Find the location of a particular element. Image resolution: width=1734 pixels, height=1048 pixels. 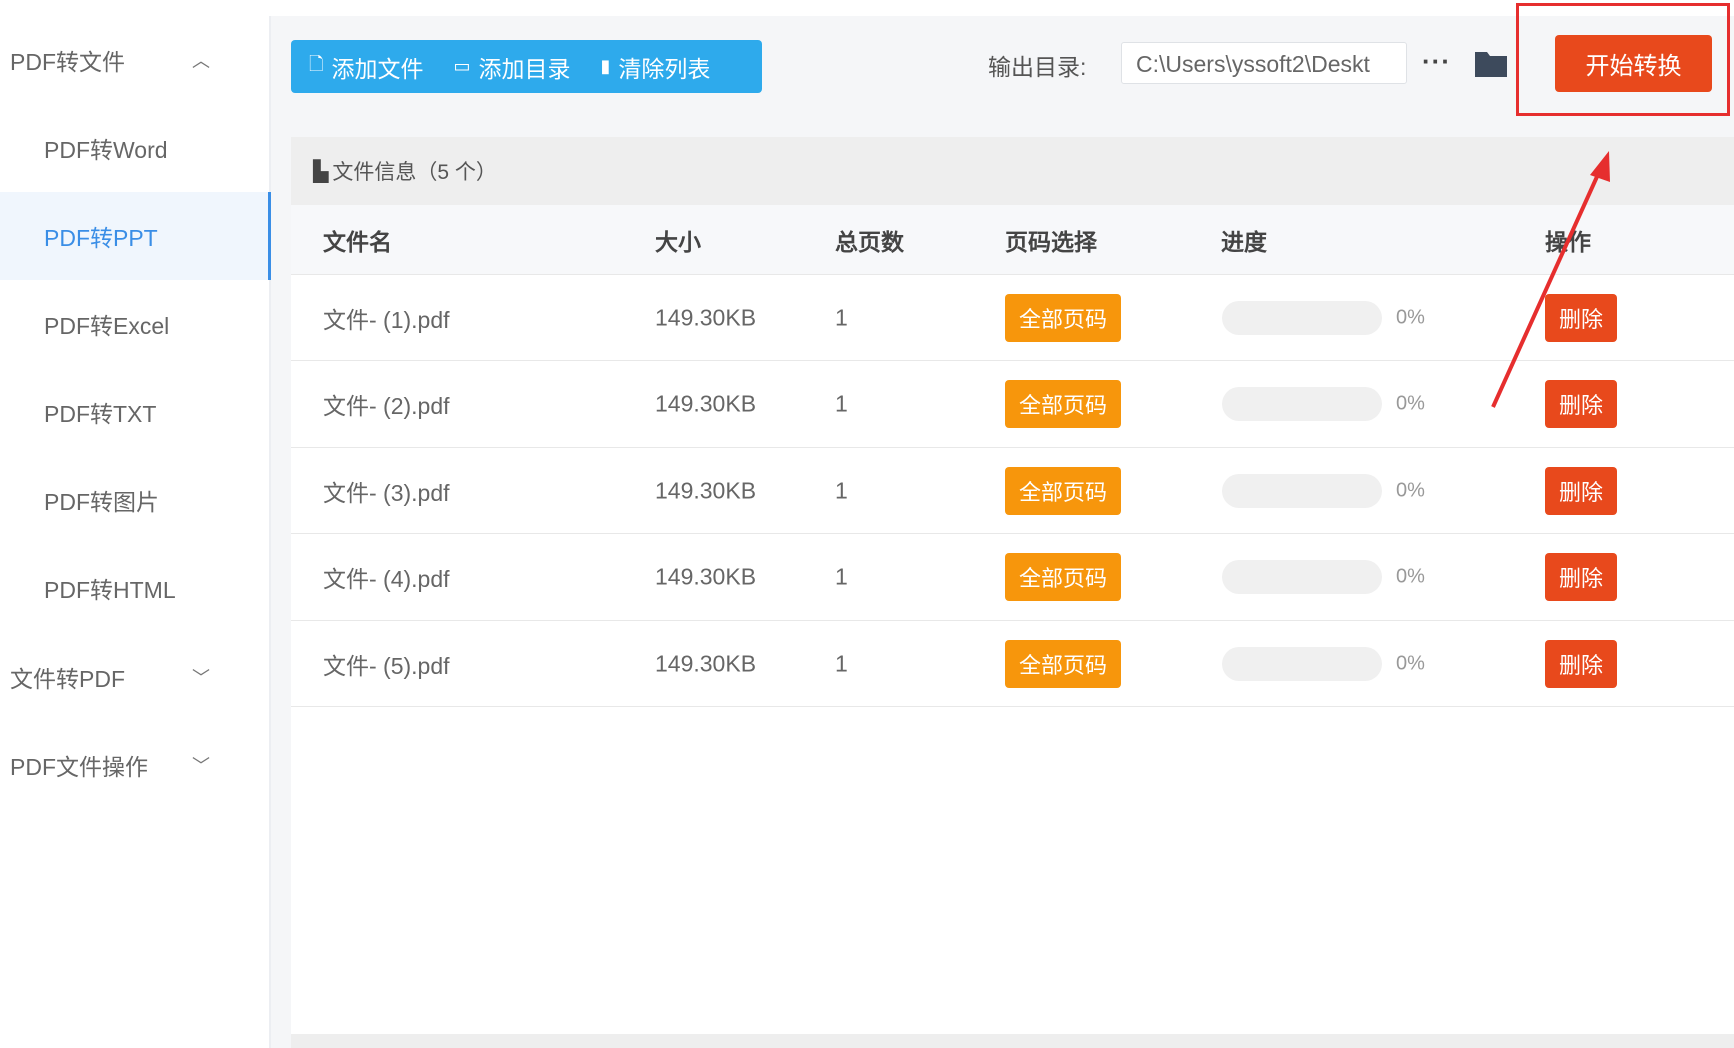

group-label: PDF转文件 is located at coordinates (67, 62).